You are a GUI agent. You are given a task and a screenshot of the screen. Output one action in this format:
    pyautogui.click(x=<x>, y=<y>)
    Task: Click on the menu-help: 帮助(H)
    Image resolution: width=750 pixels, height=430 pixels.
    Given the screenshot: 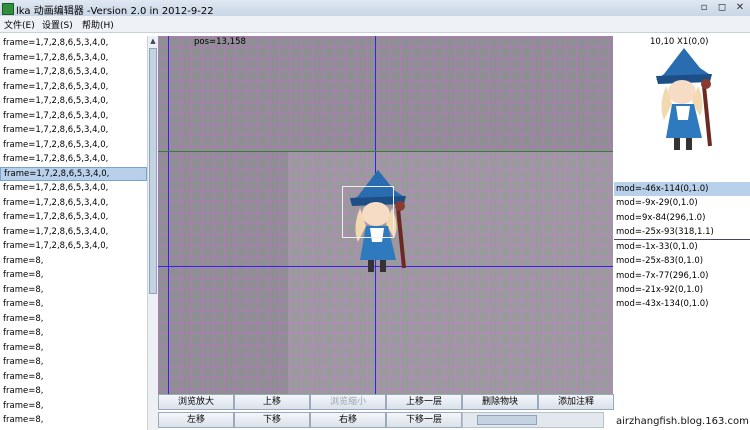 What is the action you would take?
    pyautogui.click(x=98, y=24)
    